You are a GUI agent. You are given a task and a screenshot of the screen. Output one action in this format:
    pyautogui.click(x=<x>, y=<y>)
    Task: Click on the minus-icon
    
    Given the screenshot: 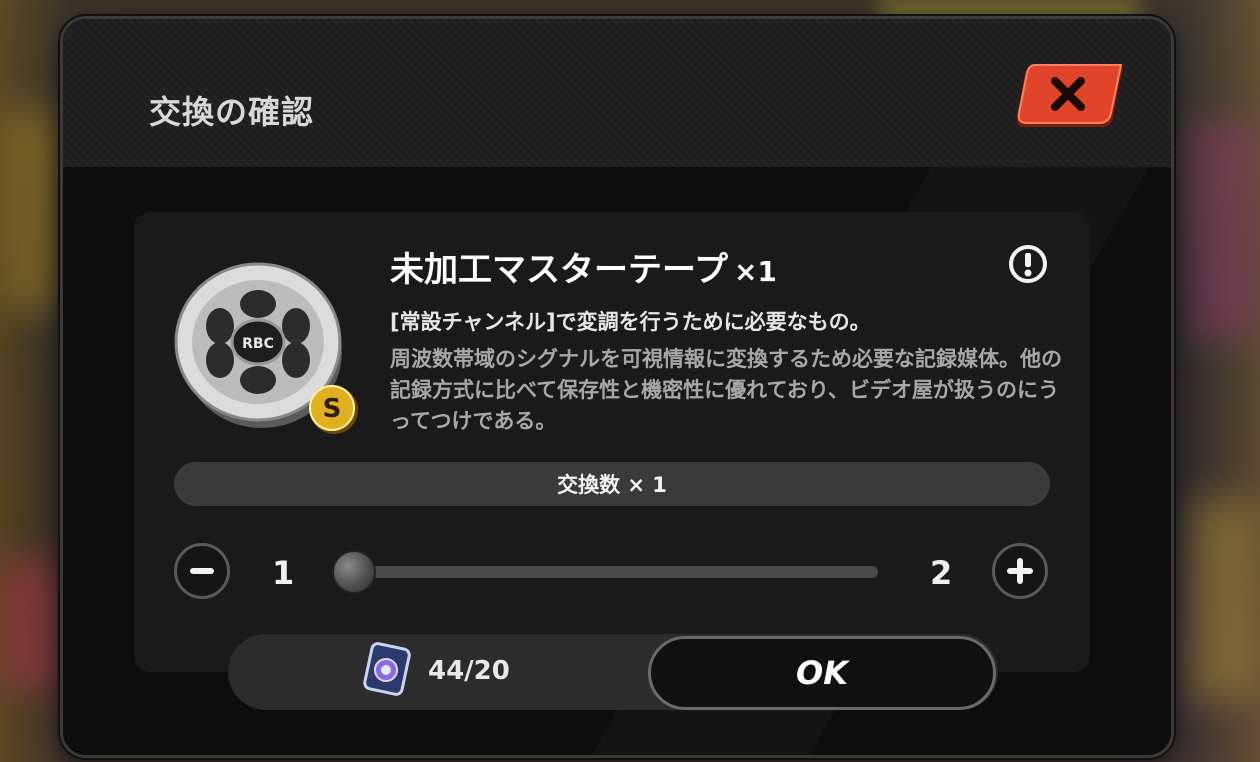 What is the action you would take?
    pyautogui.click(x=202, y=571)
    